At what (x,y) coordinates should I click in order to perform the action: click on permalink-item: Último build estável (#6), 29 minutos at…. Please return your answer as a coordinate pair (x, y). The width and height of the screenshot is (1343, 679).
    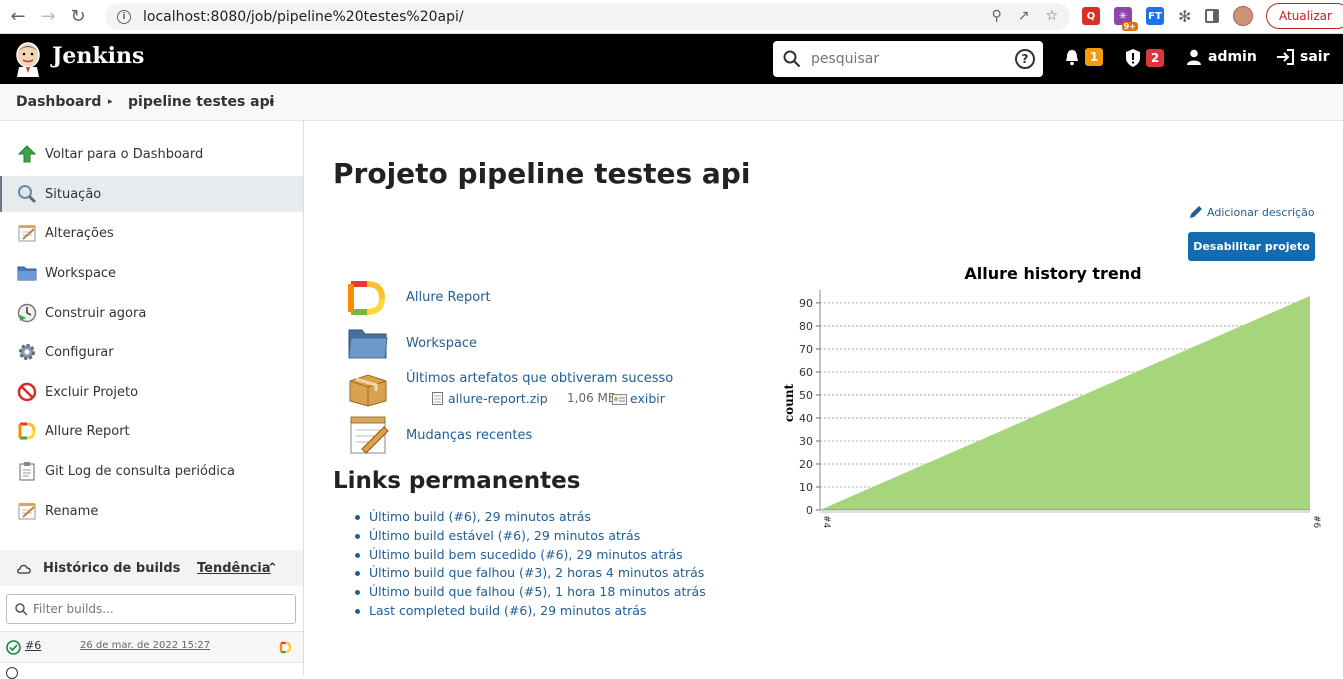
    Looking at the image, I should click on (530, 537).